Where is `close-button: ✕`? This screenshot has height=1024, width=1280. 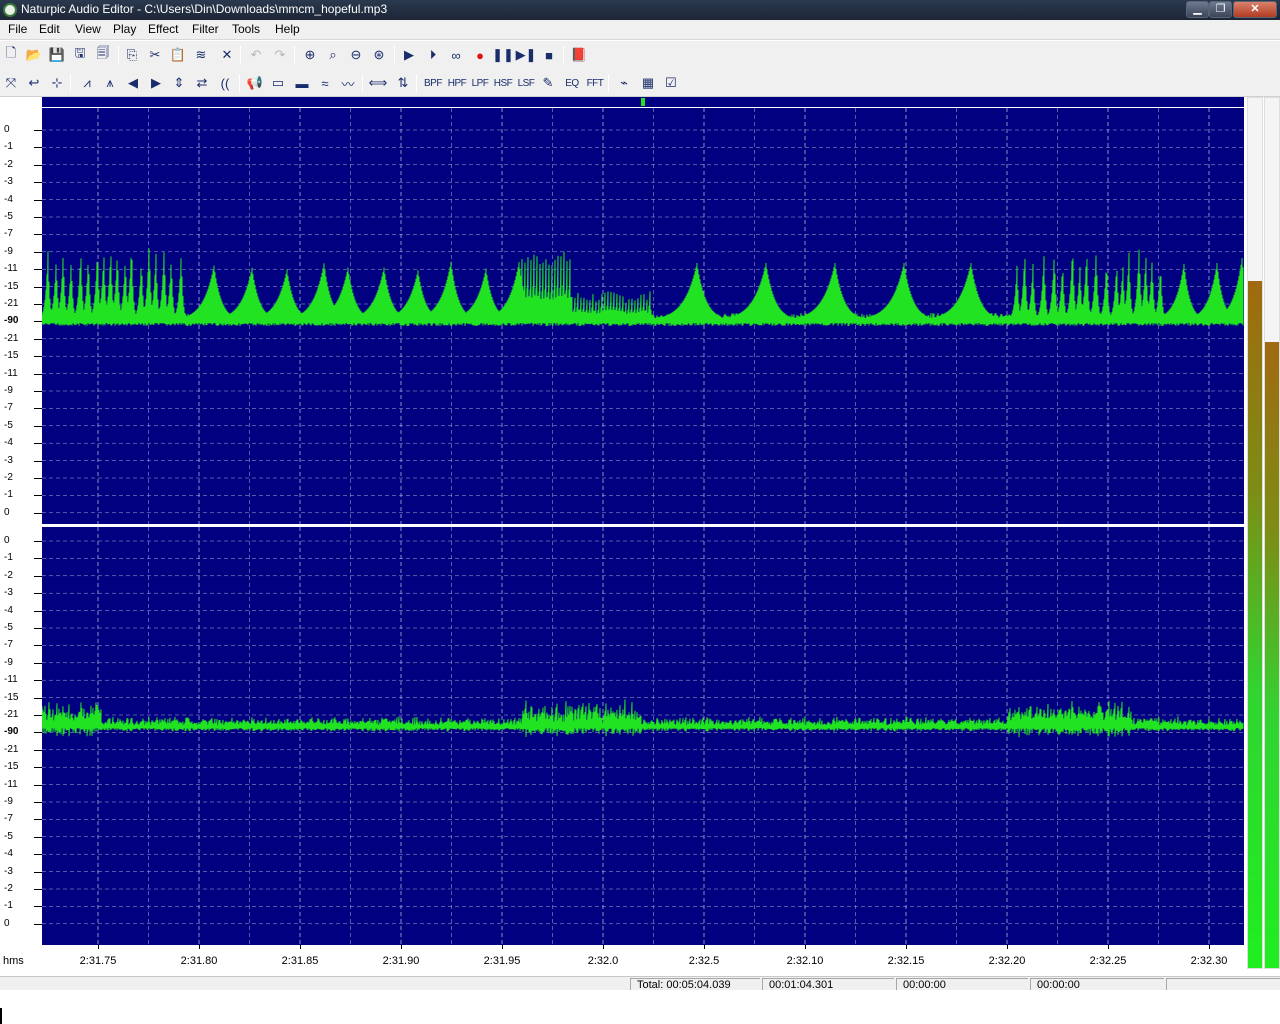 close-button: ✕ is located at coordinates (1255, 9).